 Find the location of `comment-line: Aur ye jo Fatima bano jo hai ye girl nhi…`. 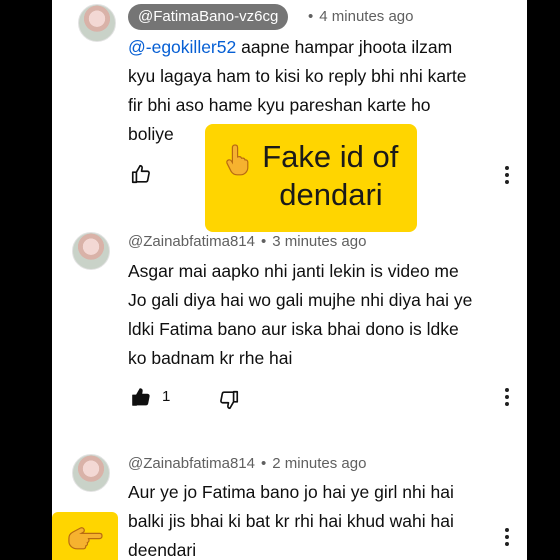

comment-line: Aur ye jo Fatima bano jo hai ye girl nhi… is located at coordinates (291, 492).